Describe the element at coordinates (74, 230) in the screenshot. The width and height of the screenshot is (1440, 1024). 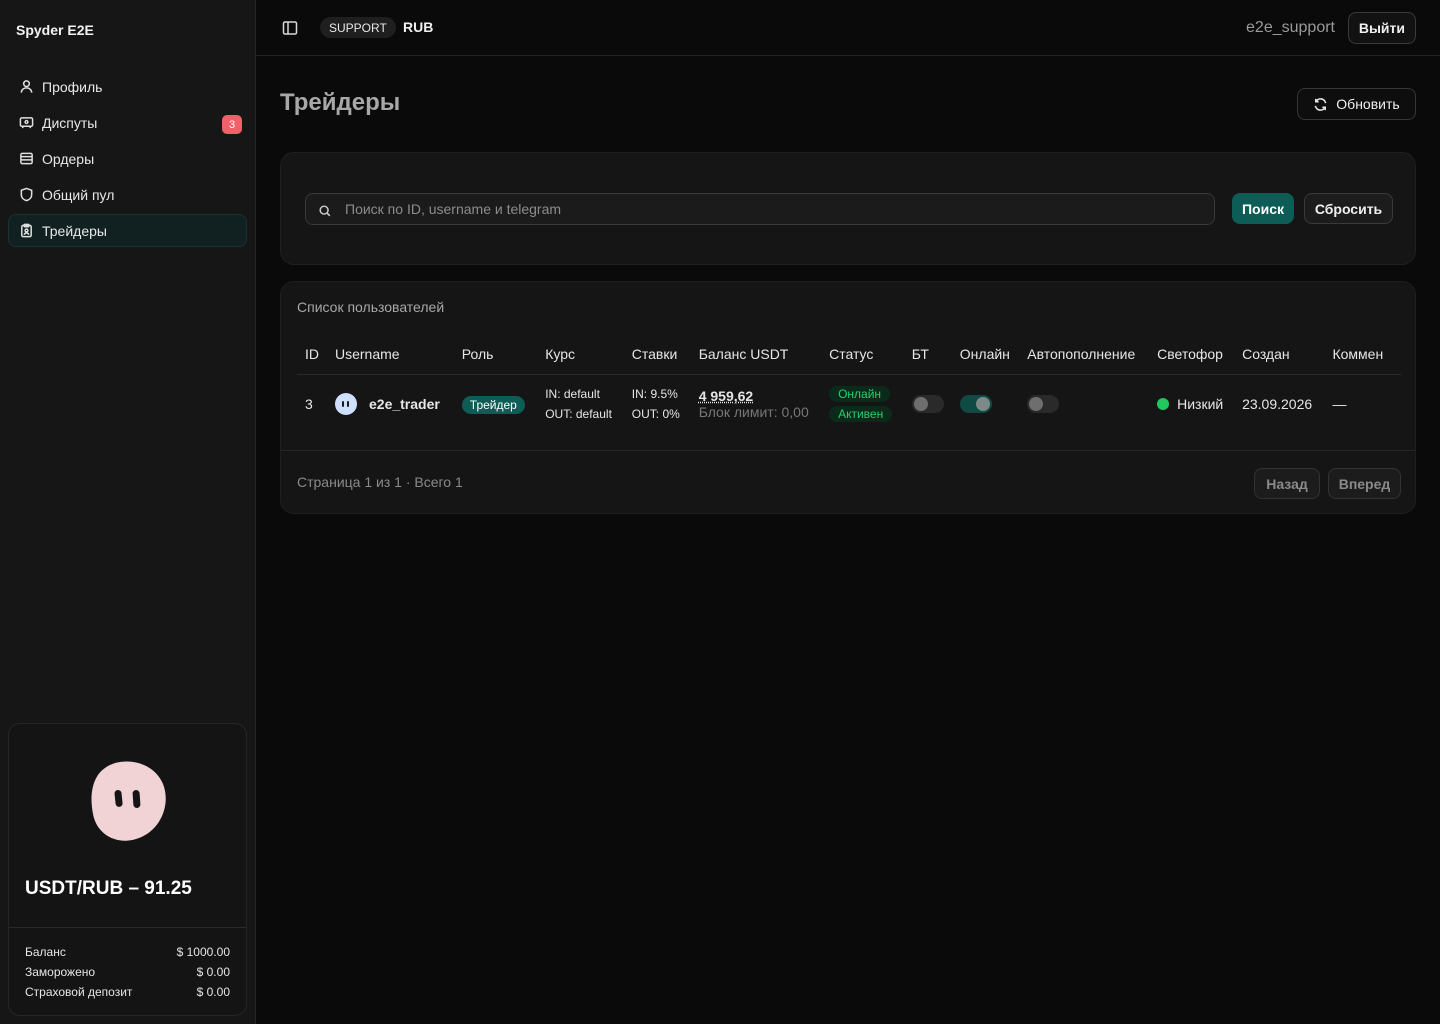
I see `sidebar-item-label: Трейдеры` at that location.